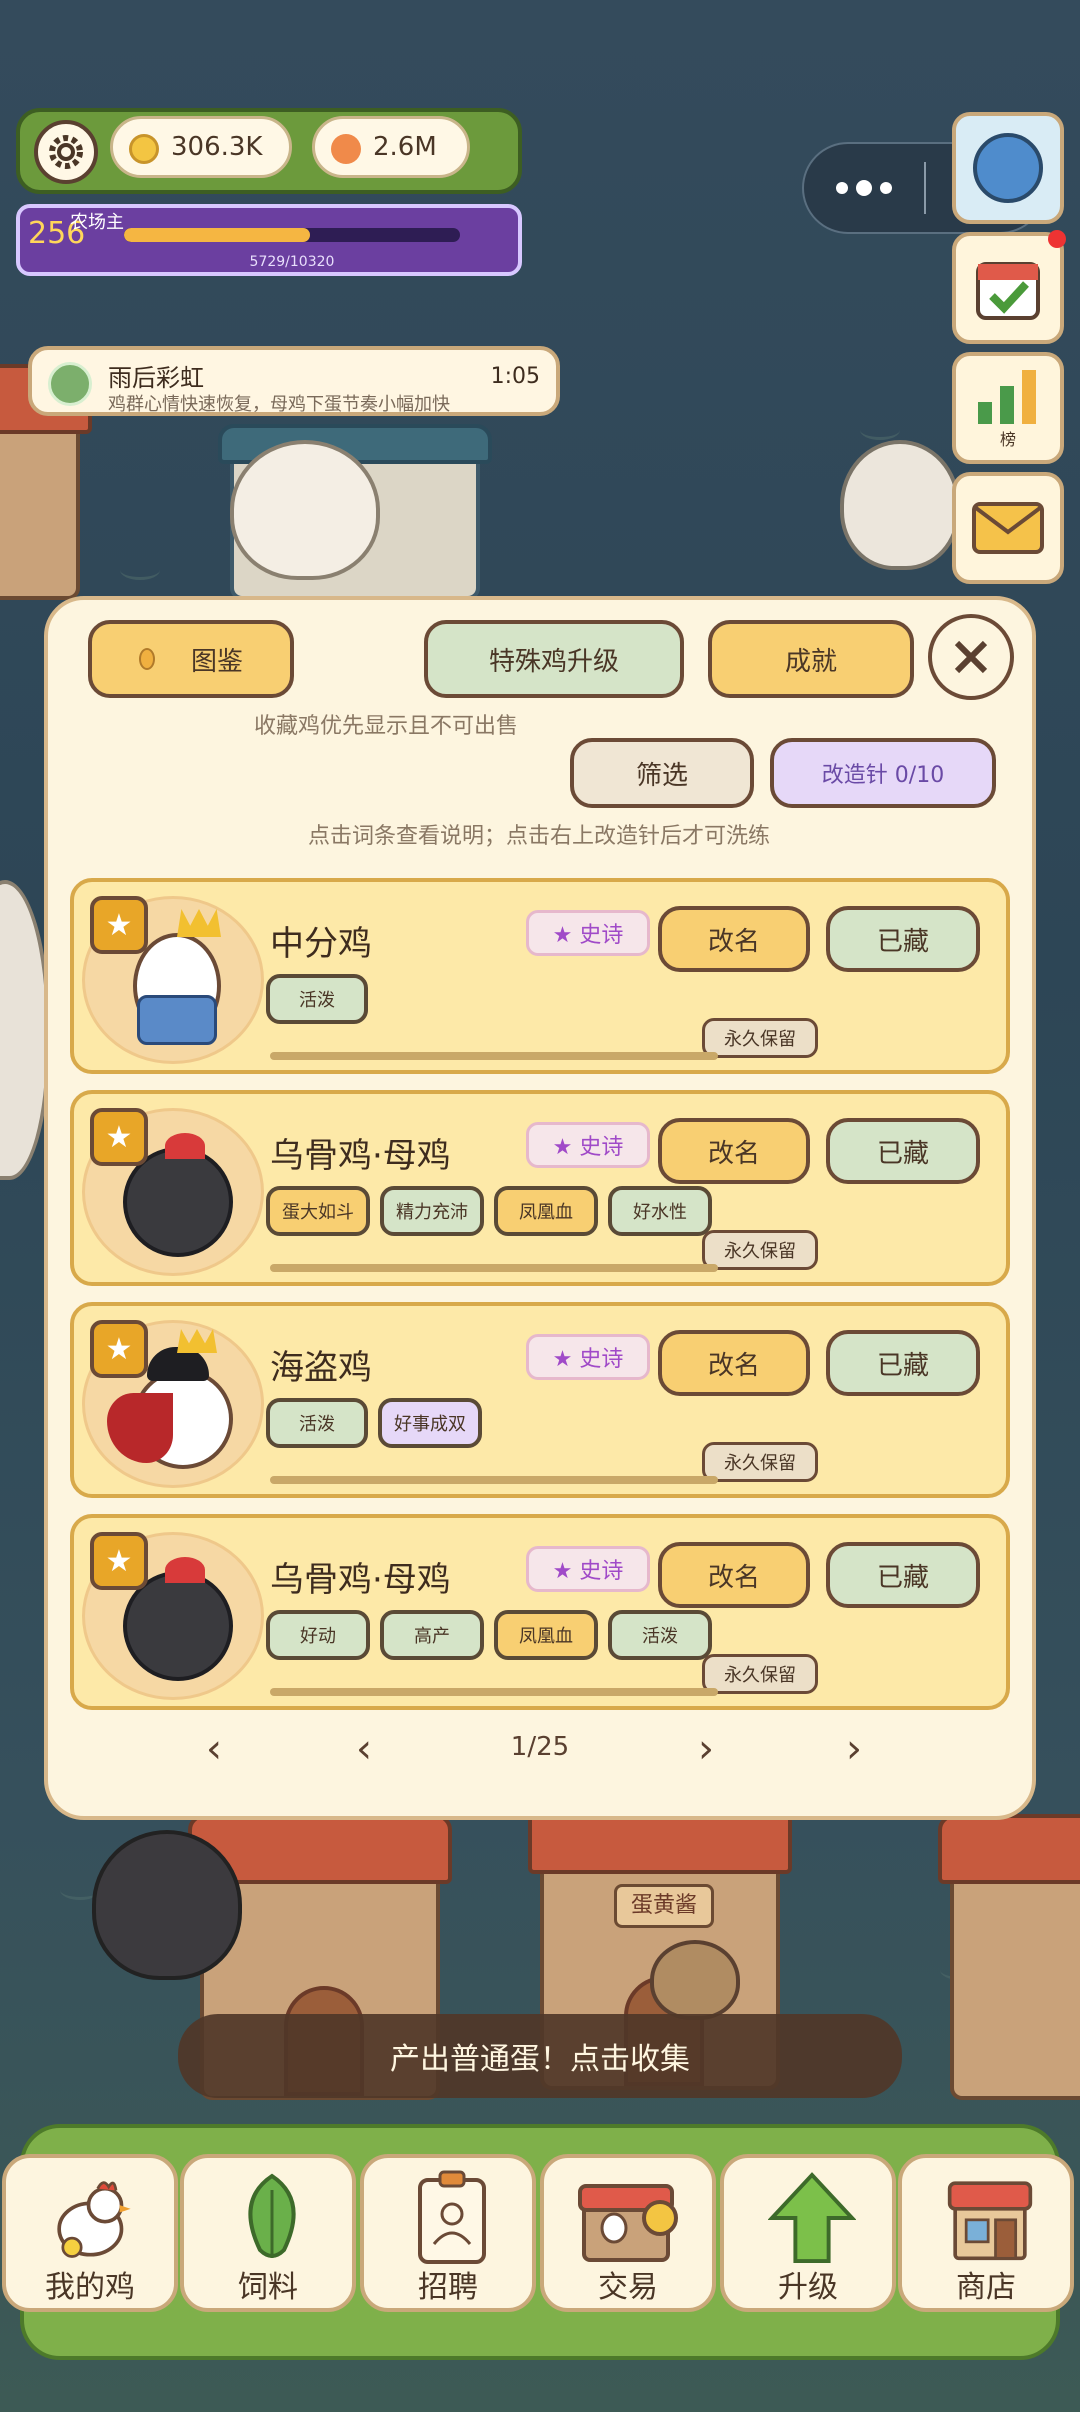 The width and height of the screenshot is (1080, 2412). What do you see at coordinates (199, 923) in the screenshot?
I see `crown-icon` at bounding box center [199, 923].